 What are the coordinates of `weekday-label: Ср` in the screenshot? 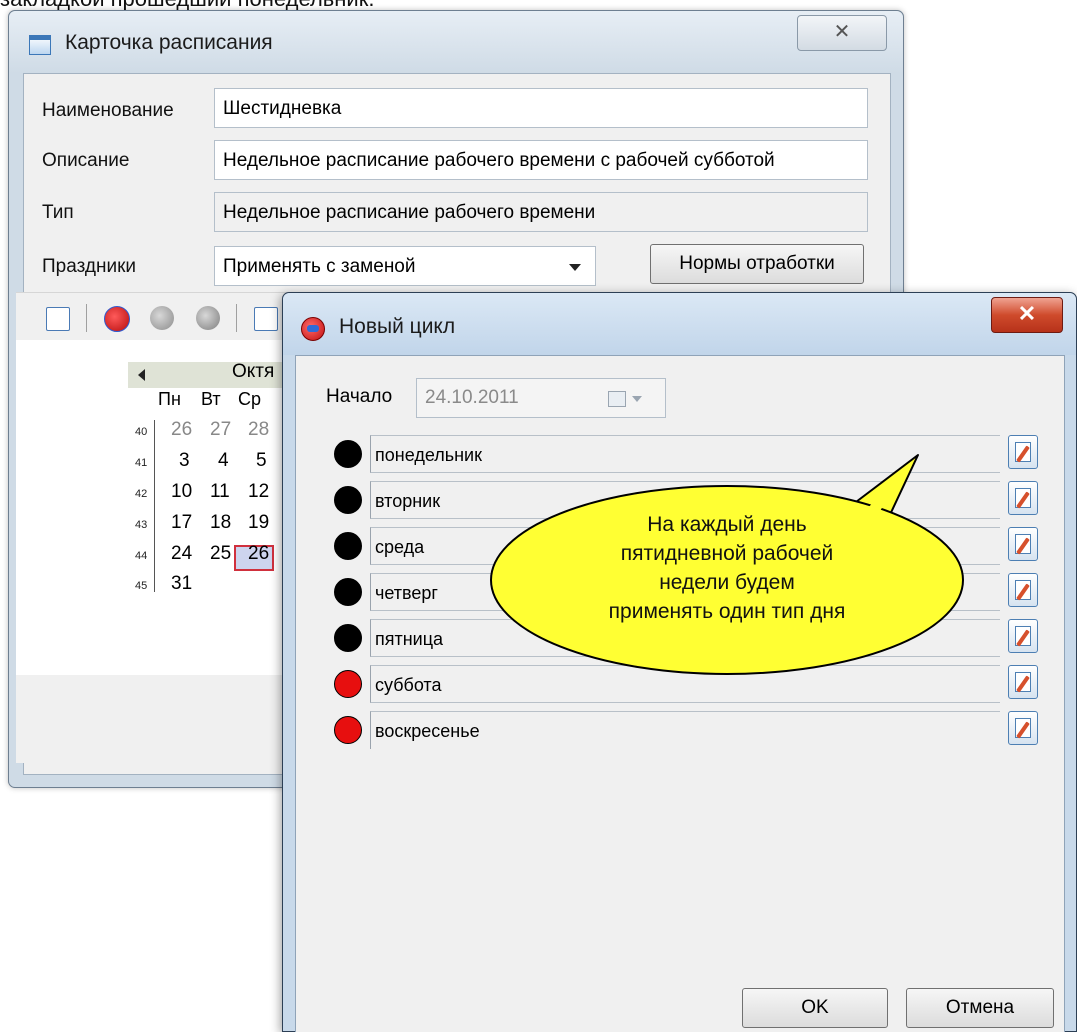 It's located at (250, 399).